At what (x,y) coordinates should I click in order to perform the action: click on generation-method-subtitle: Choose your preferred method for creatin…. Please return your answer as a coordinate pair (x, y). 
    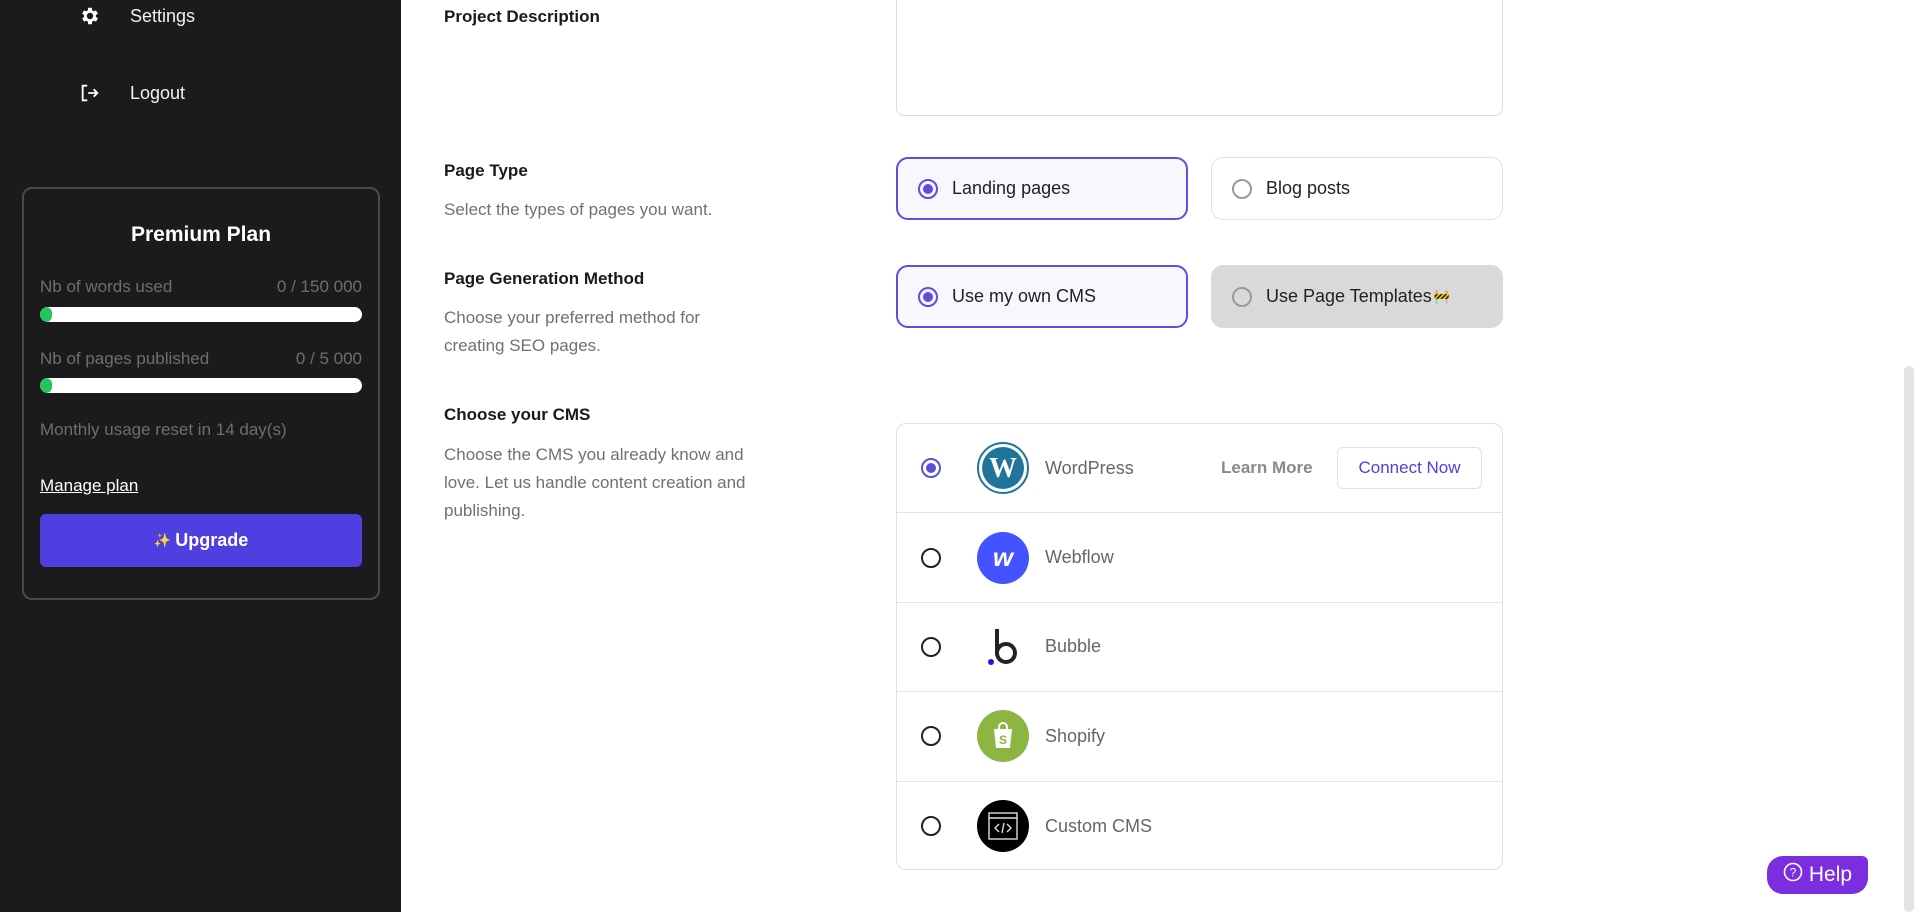
    Looking at the image, I should click on (572, 331).